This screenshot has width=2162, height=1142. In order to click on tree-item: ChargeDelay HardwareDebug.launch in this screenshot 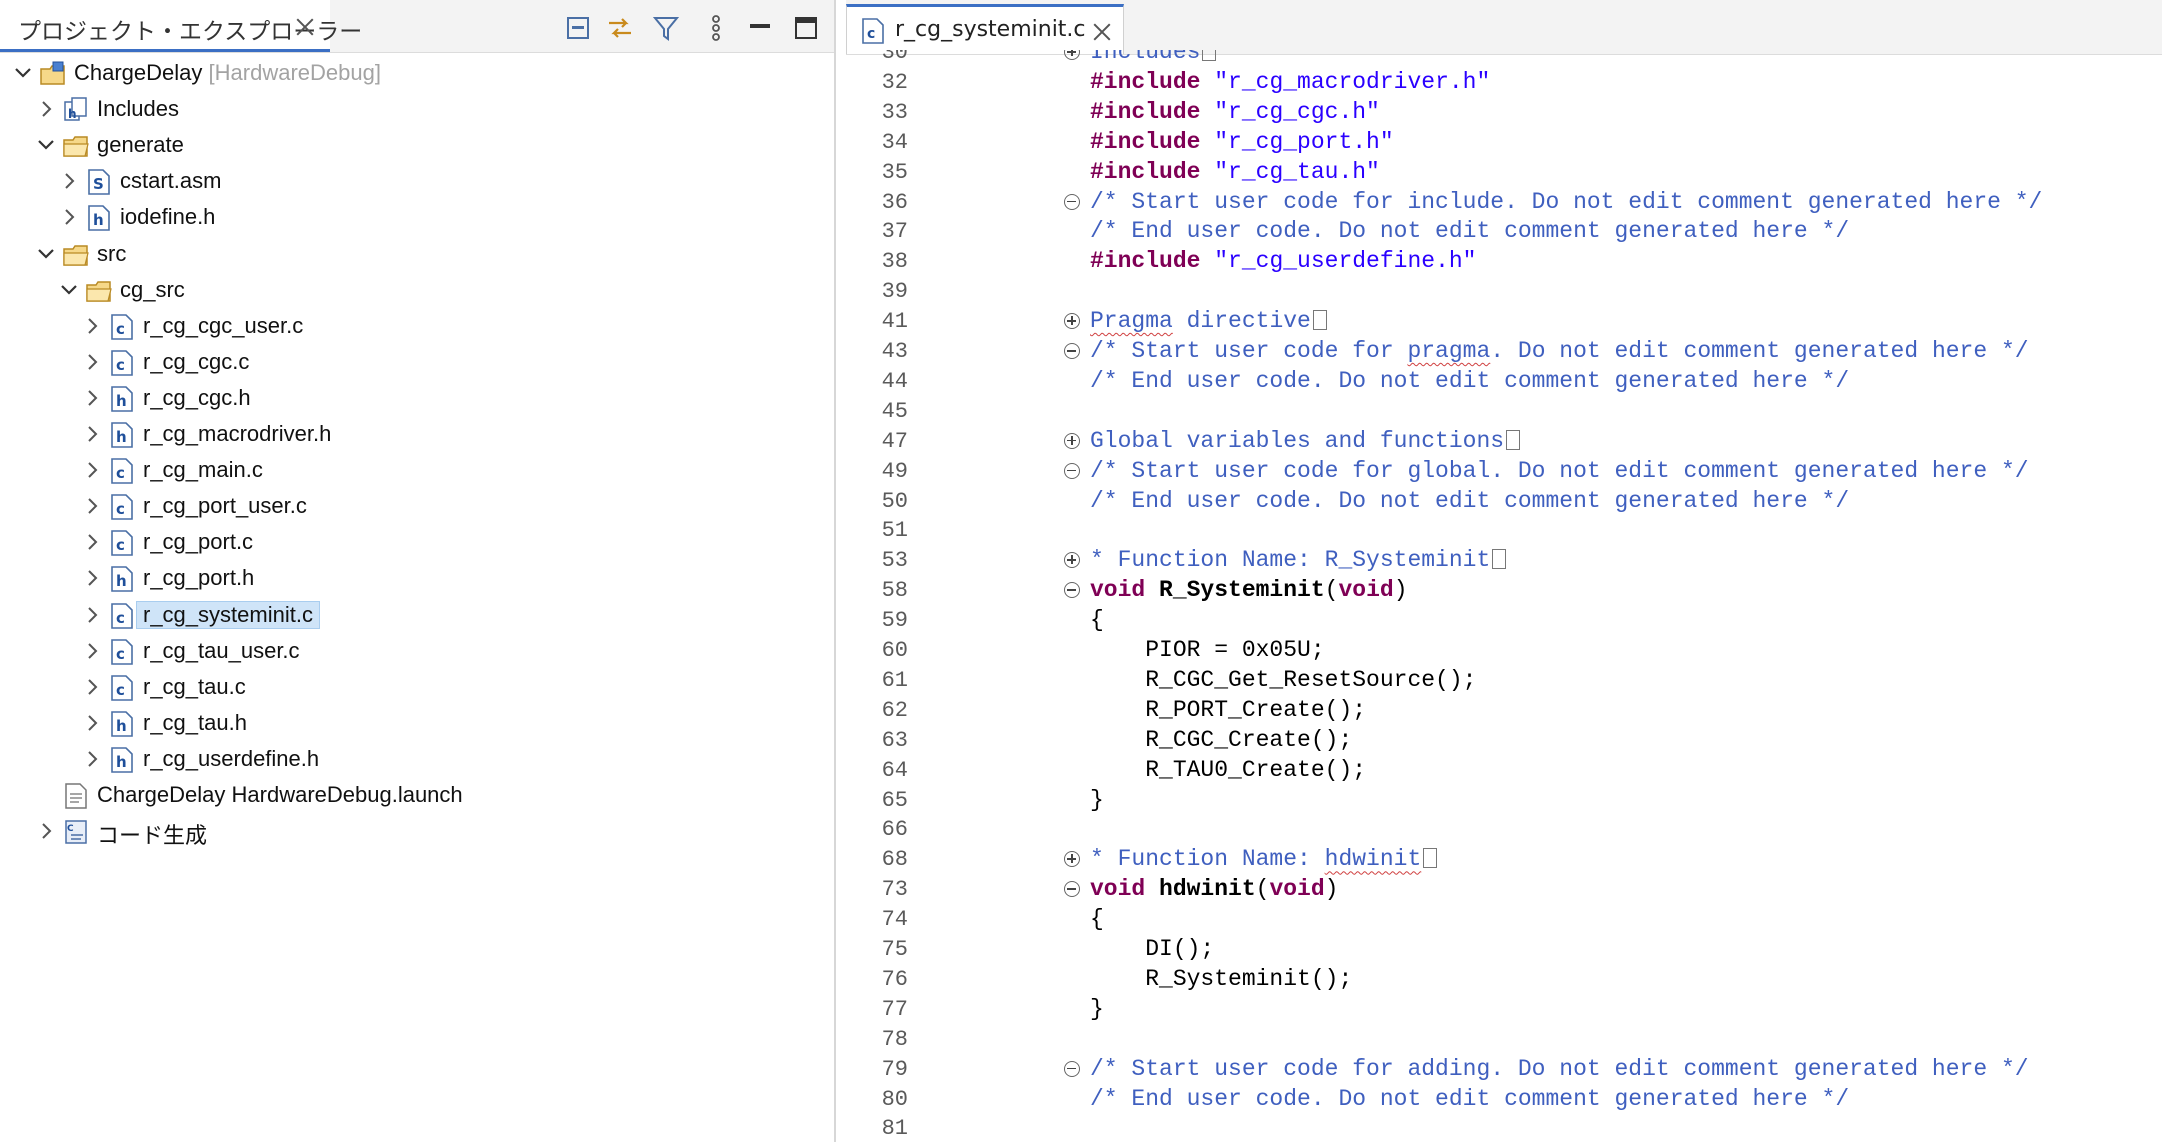, I will do `click(417, 796)`.